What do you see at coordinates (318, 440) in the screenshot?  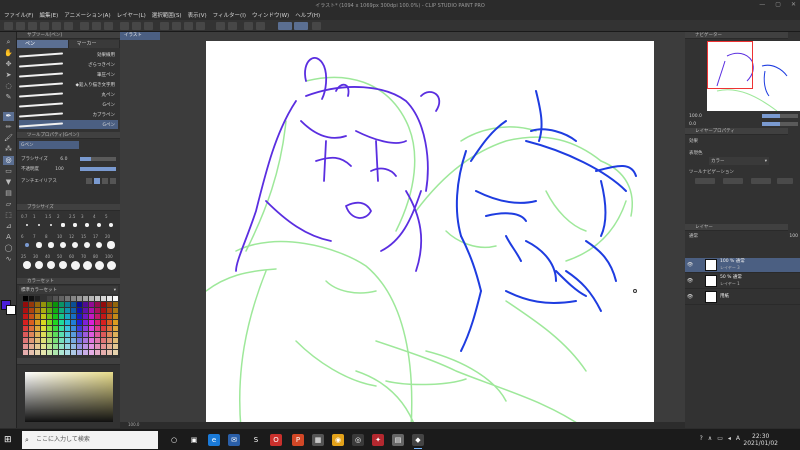 I see `app-icon: ▦` at bounding box center [318, 440].